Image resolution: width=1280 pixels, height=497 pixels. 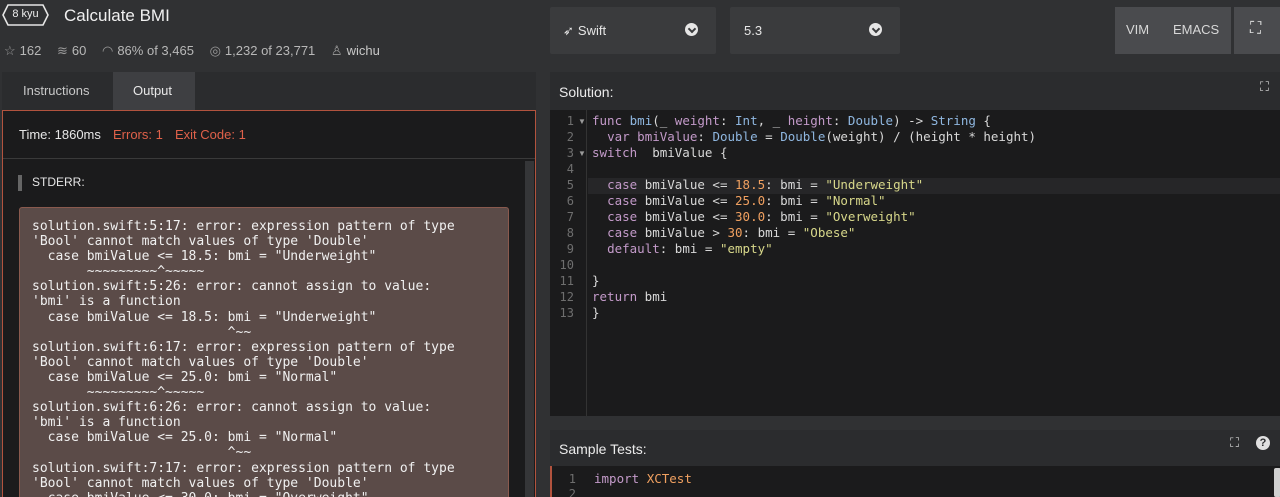 I want to click on eye-icon: ◠, so click(x=107, y=50).